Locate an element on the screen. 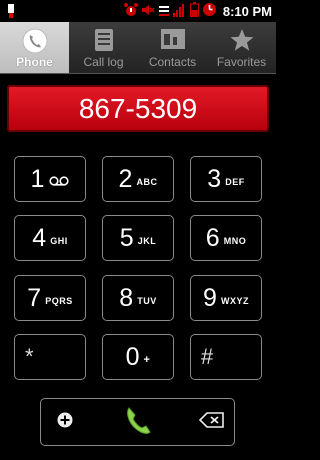  key-4: 4 GHI is located at coordinates (50, 238).